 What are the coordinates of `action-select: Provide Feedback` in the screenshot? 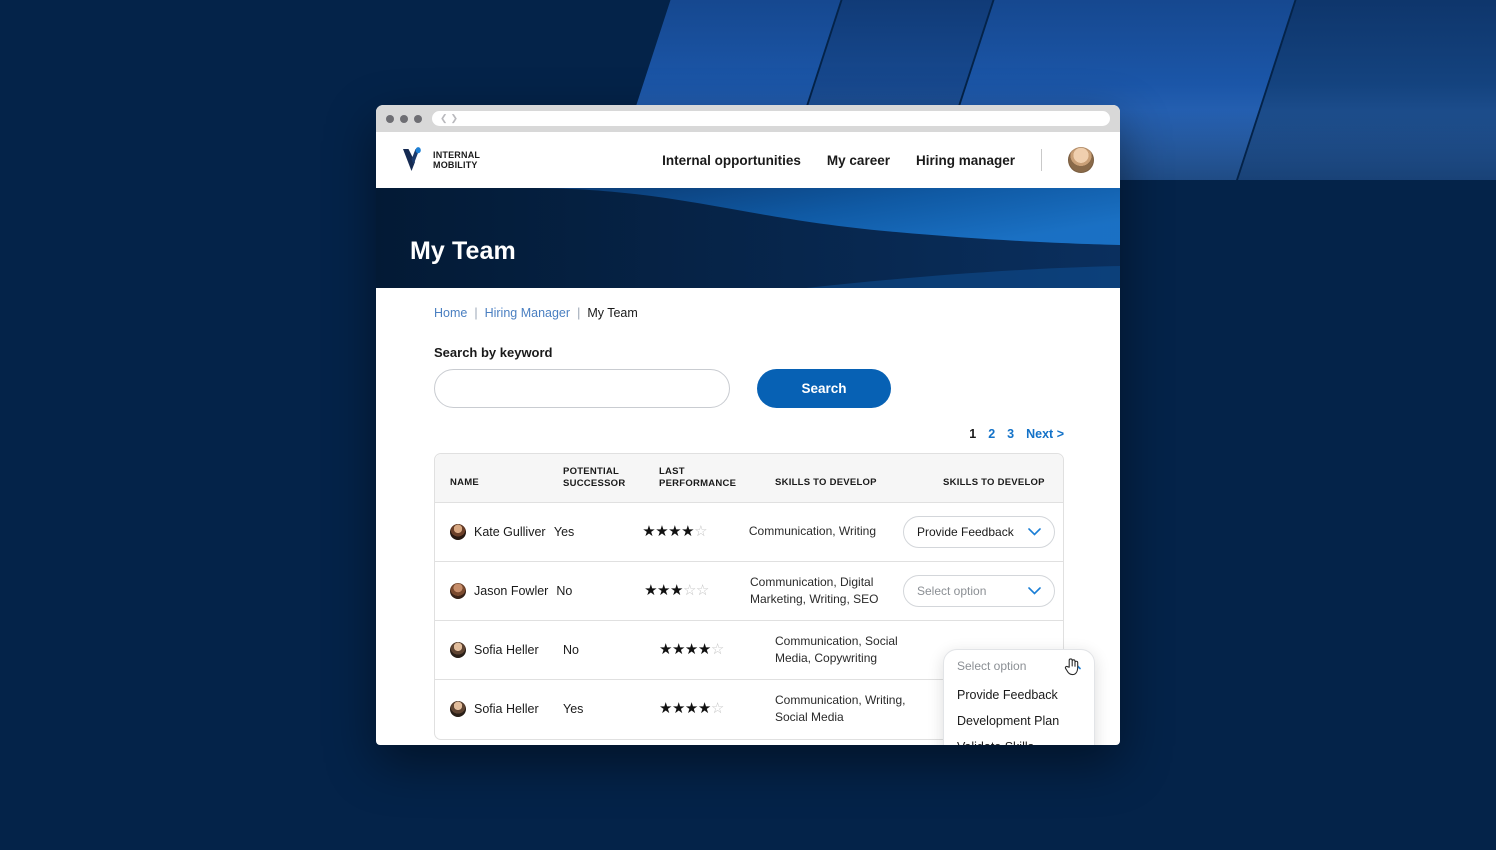 It's located at (978, 531).